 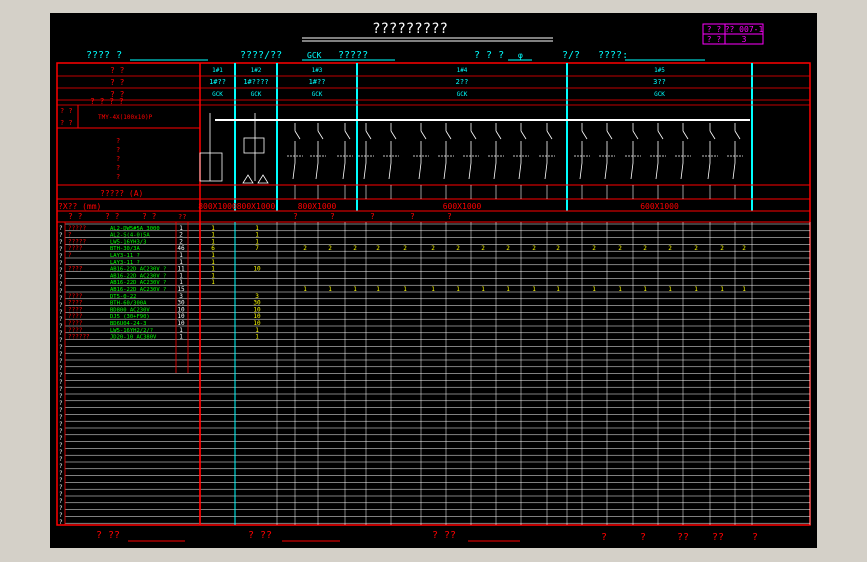 I want to click on footer-checker: ? ??, so click(x=260, y=535).